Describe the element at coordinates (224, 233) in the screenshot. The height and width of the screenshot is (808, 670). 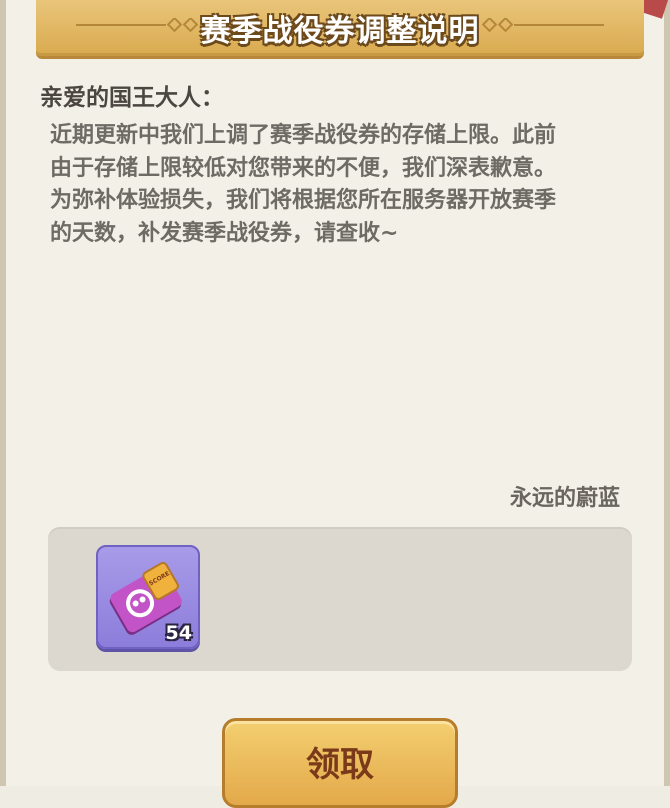
I see `message-line: 的天数，补发赛季战役券，请查收~` at that location.